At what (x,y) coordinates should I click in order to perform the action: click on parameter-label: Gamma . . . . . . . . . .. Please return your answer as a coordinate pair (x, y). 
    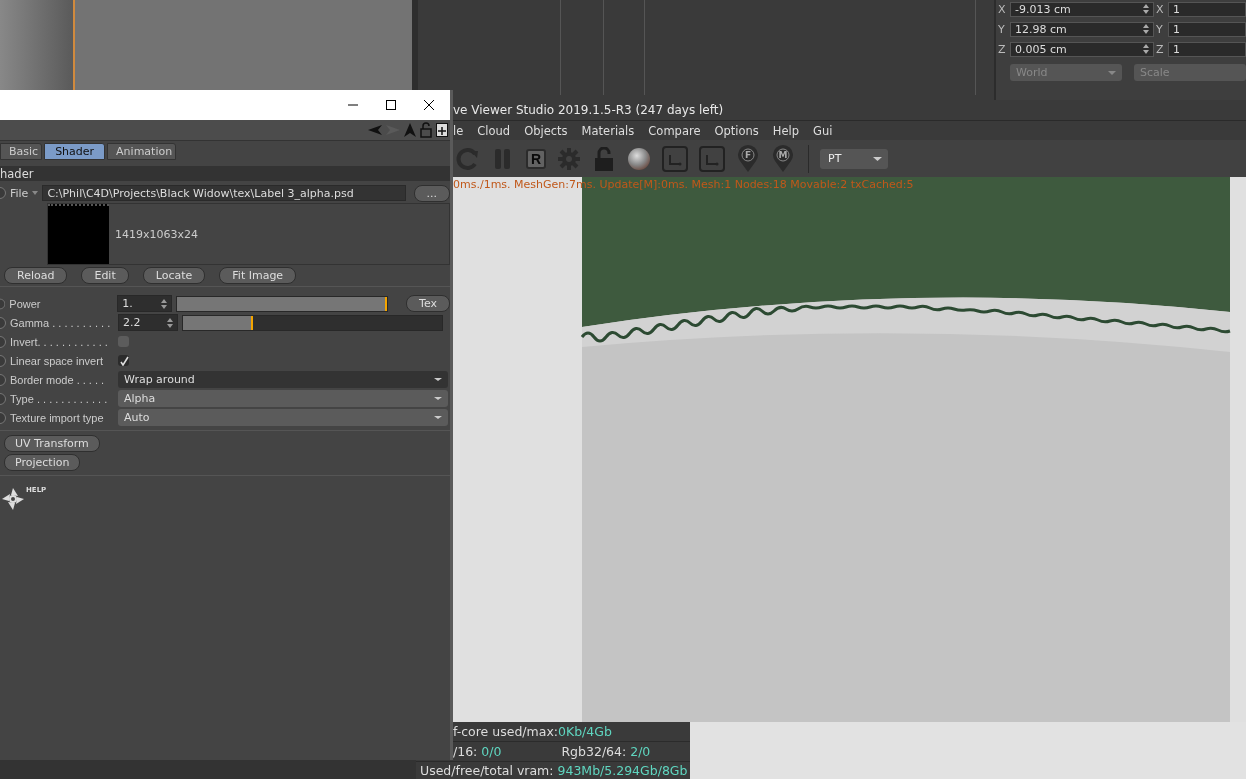
    Looking at the image, I should click on (61, 322).